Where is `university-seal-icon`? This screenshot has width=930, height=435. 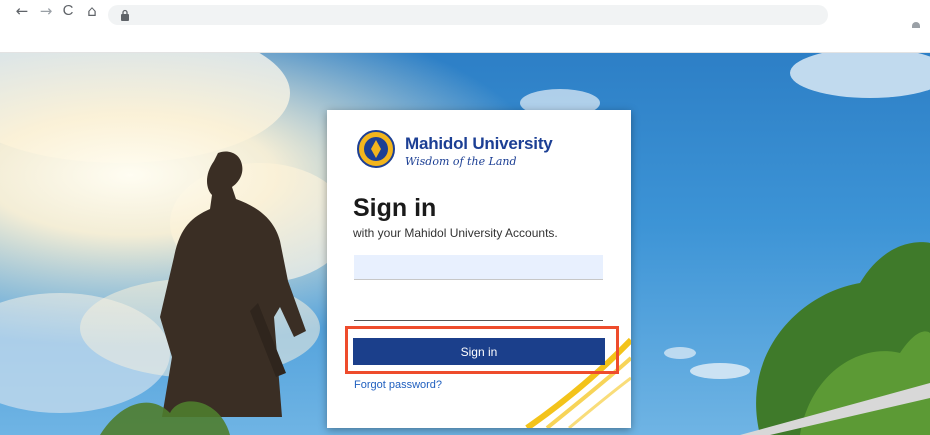 university-seal-icon is located at coordinates (376, 149).